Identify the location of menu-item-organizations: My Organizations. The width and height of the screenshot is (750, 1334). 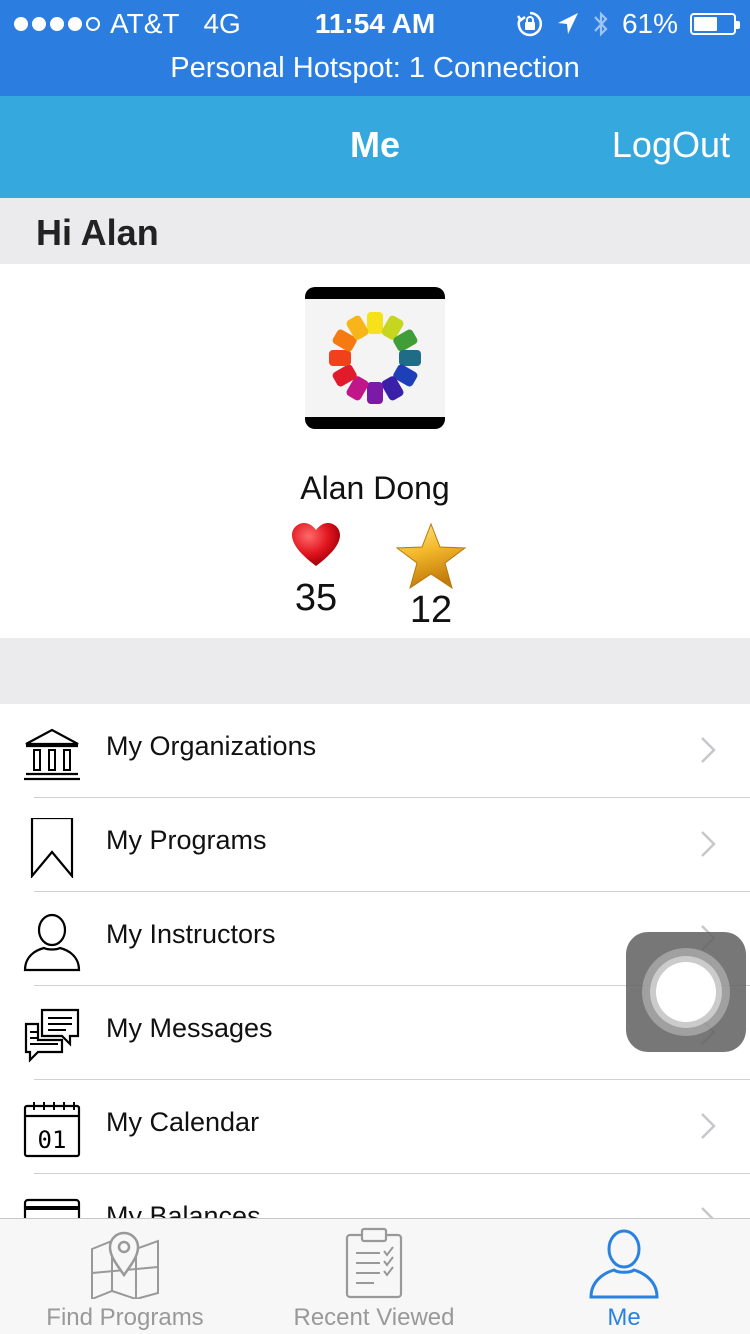
(375, 751).